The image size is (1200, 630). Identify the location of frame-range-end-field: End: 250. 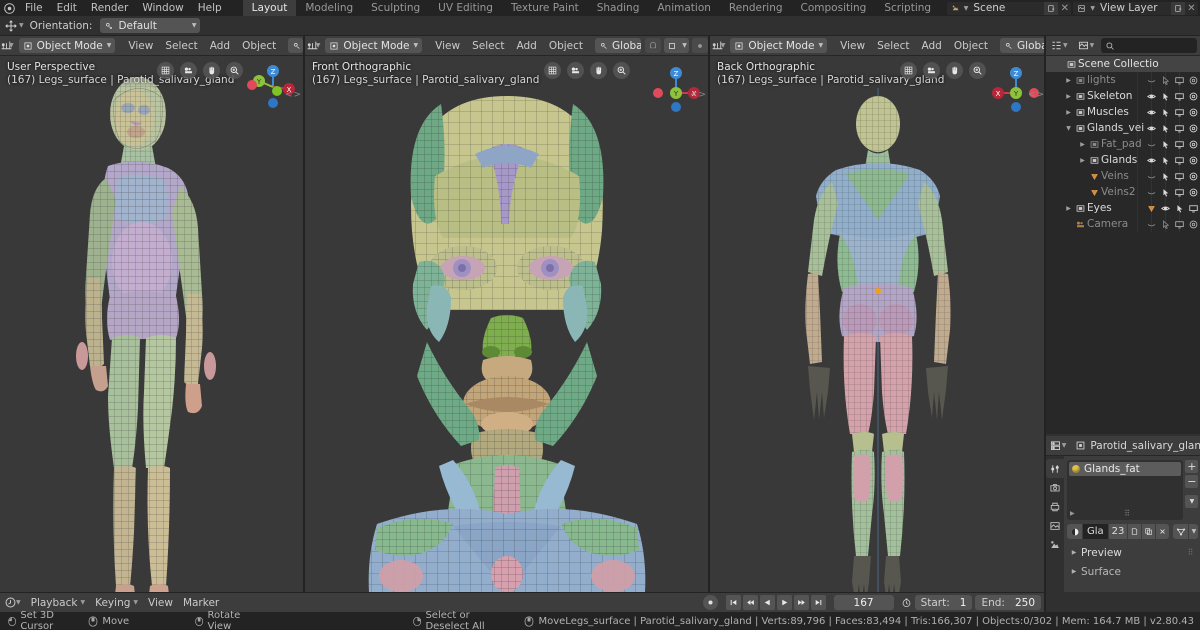
(1008, 602).